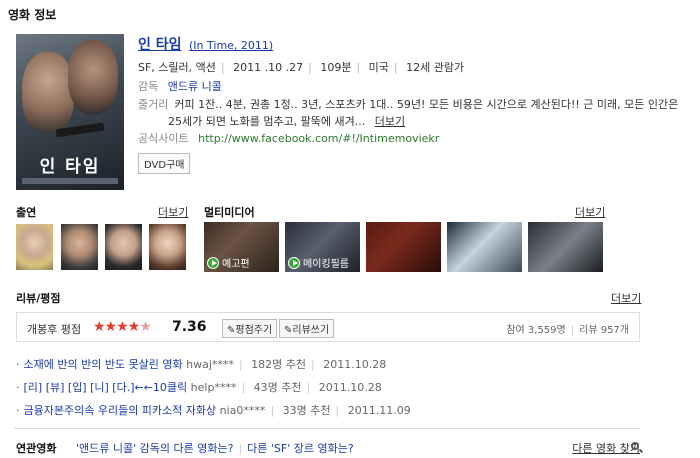 Image resolution: width=700 pixels, height=458 pixels. I want to click on movie-title-line: 인 타임 (In Time, 2011), so click(205, 44).